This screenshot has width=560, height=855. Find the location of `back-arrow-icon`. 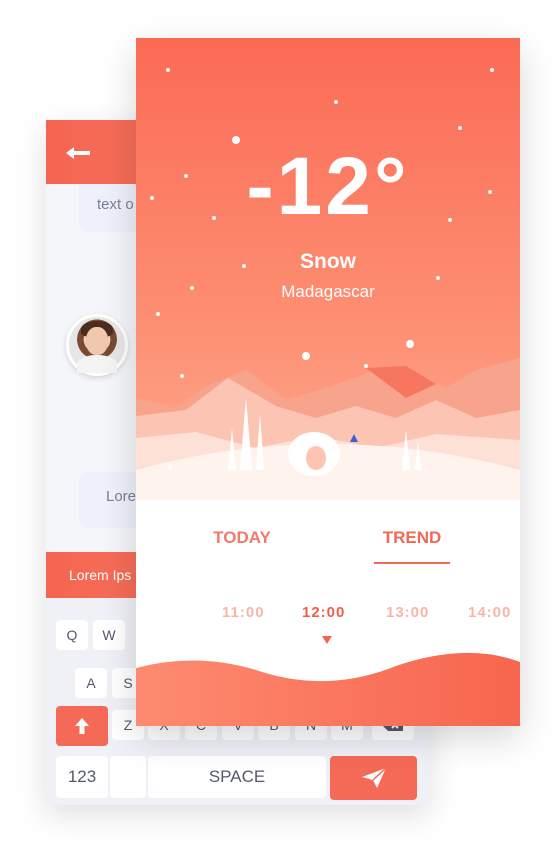

back-arrow-icon is located at coordinates (80, 152).